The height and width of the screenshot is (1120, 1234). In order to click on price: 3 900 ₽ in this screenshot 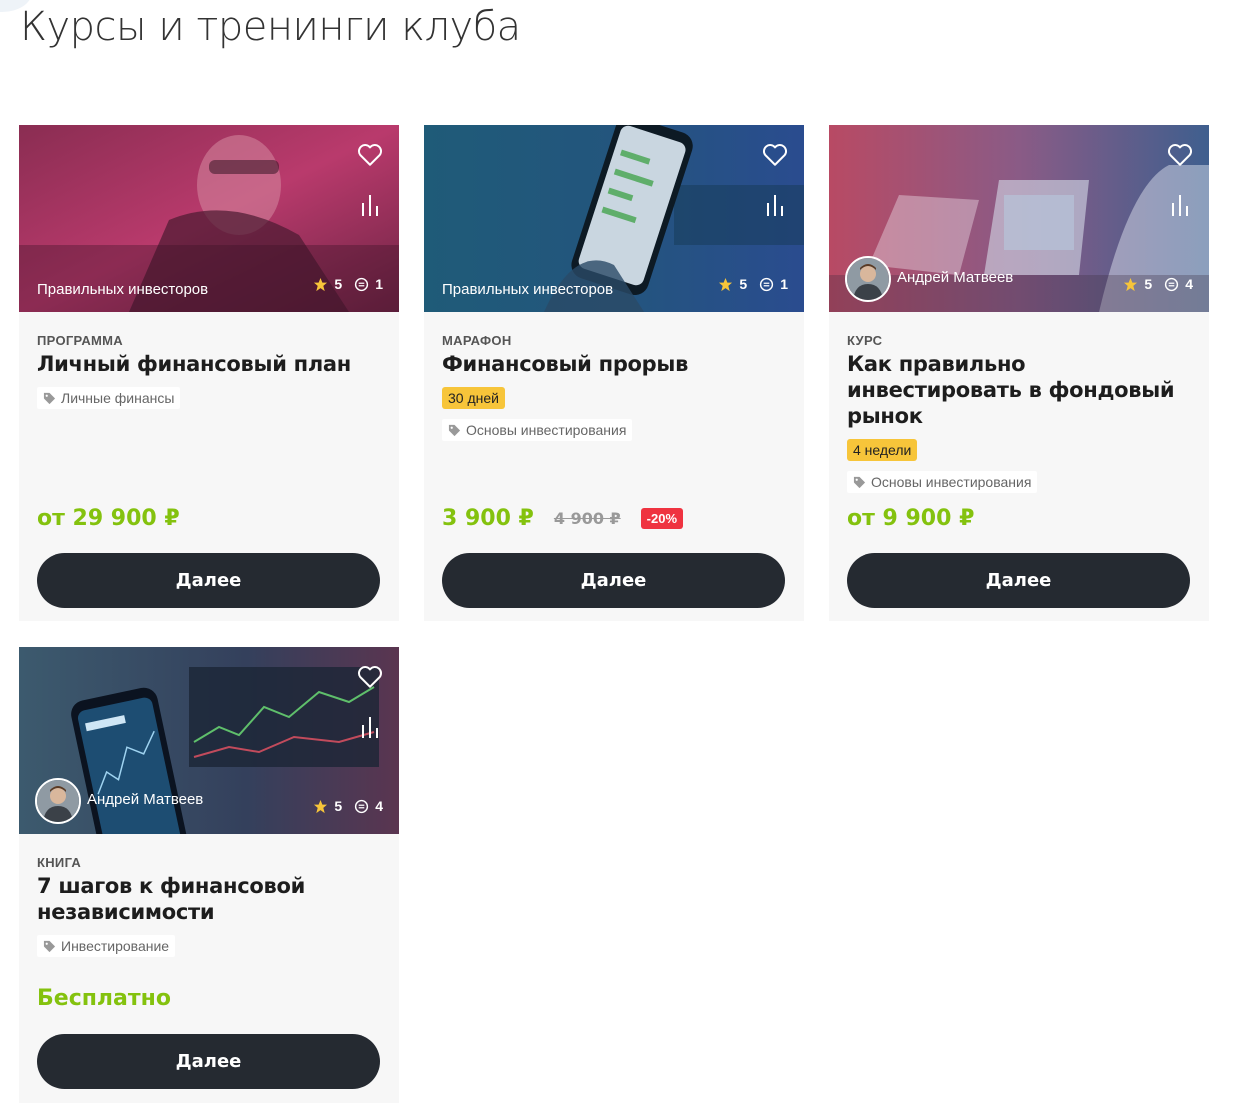, I will do `click(488, 518)`.